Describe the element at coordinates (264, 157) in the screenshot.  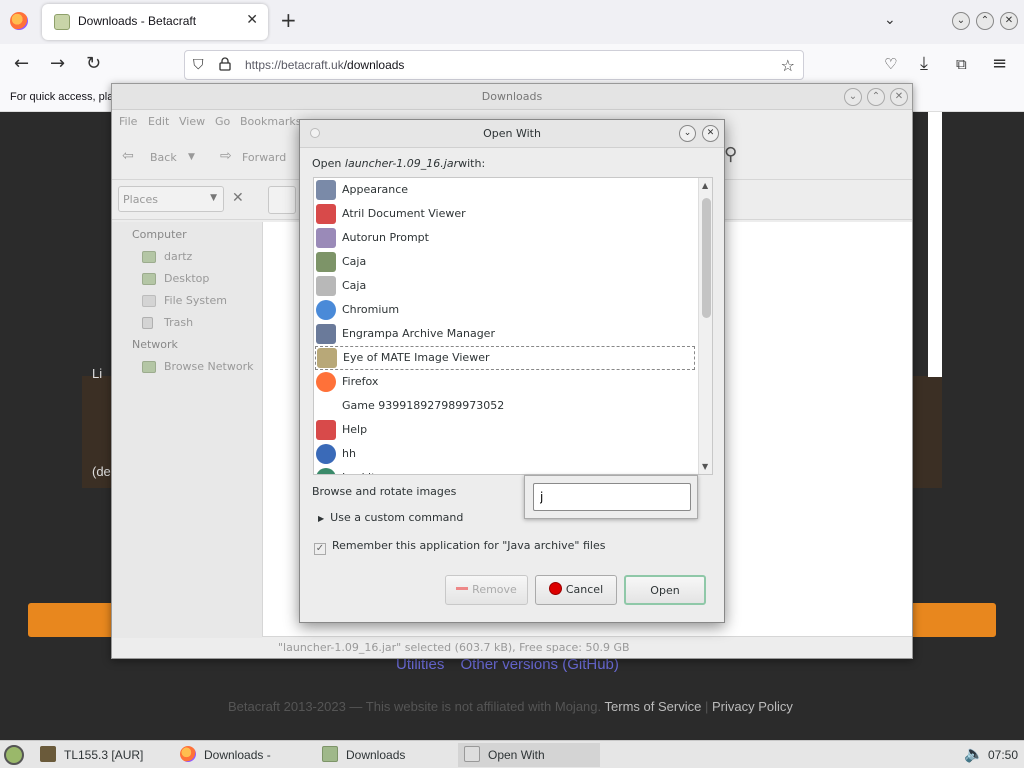
I see `forward-button: Forward` at that location.